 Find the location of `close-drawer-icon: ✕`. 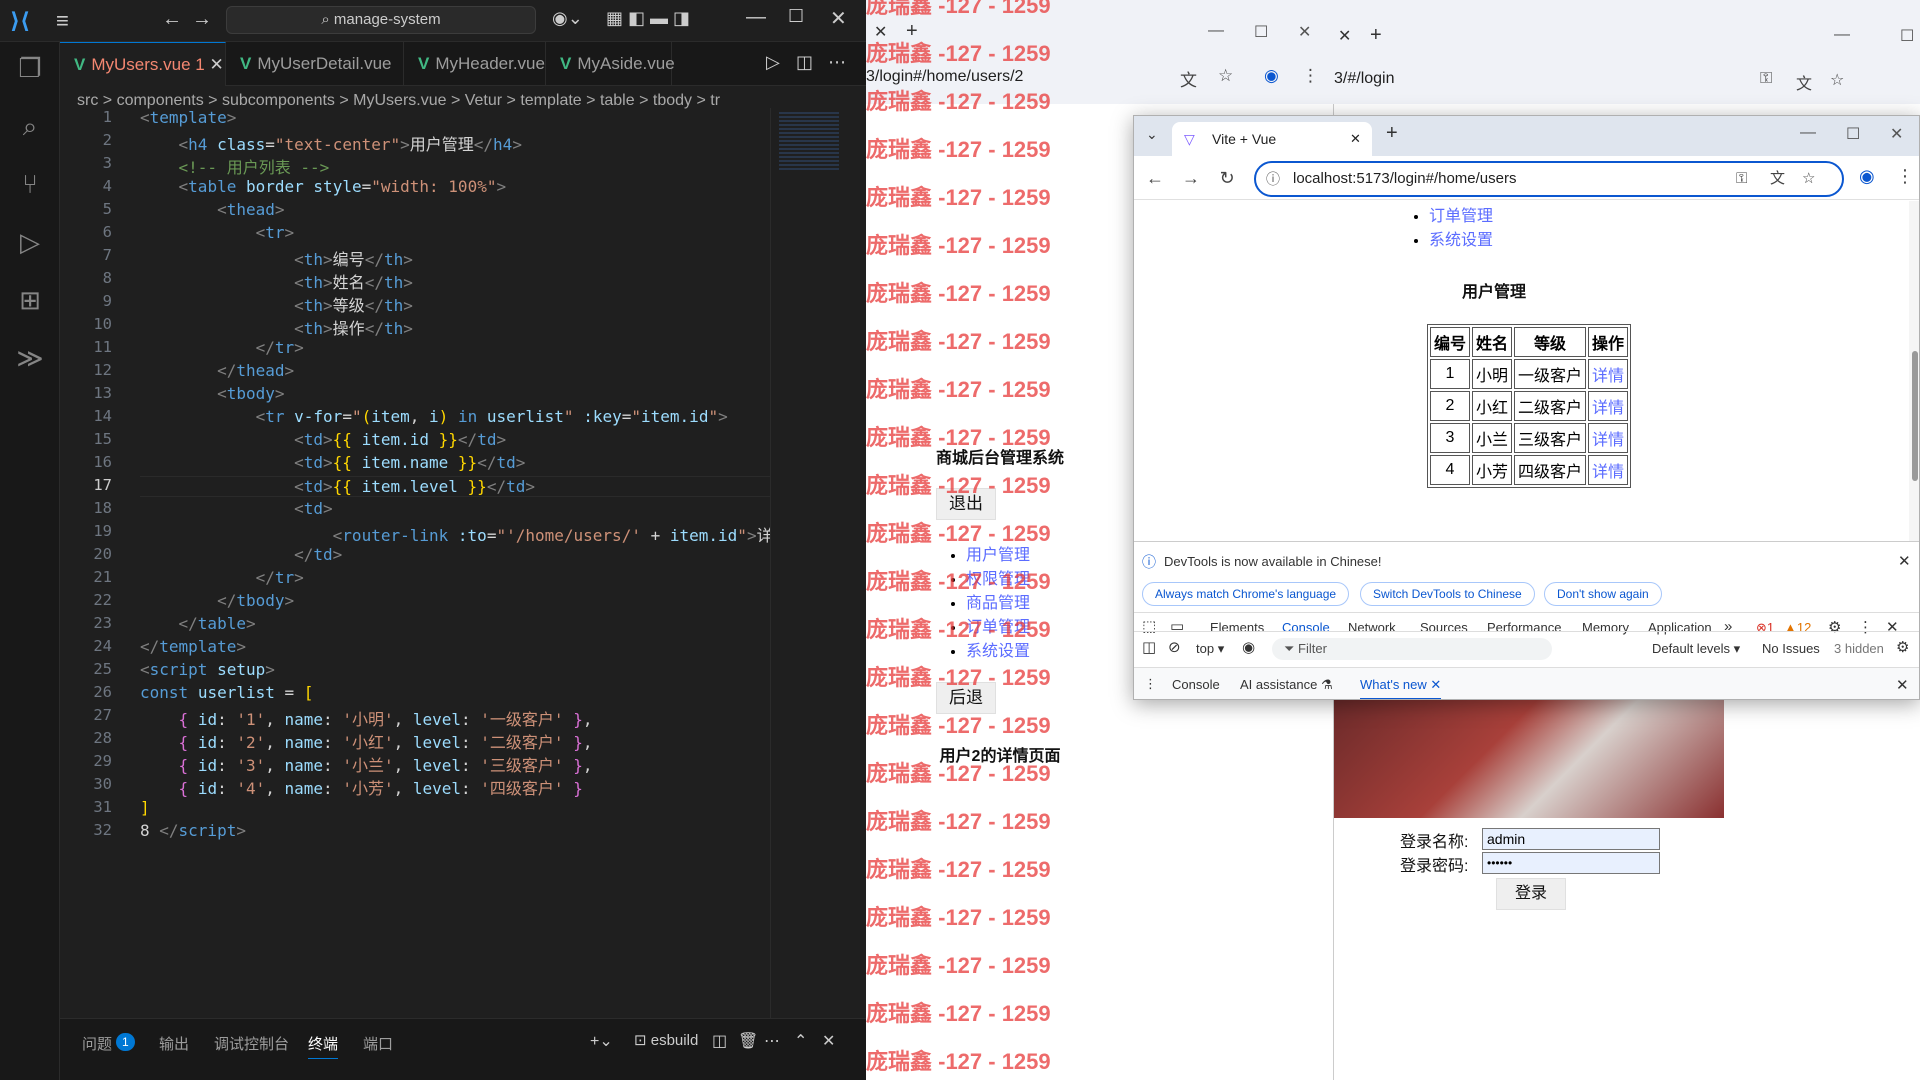

close-drawer-icon: ✕ is located at coordinates (1902, 685).